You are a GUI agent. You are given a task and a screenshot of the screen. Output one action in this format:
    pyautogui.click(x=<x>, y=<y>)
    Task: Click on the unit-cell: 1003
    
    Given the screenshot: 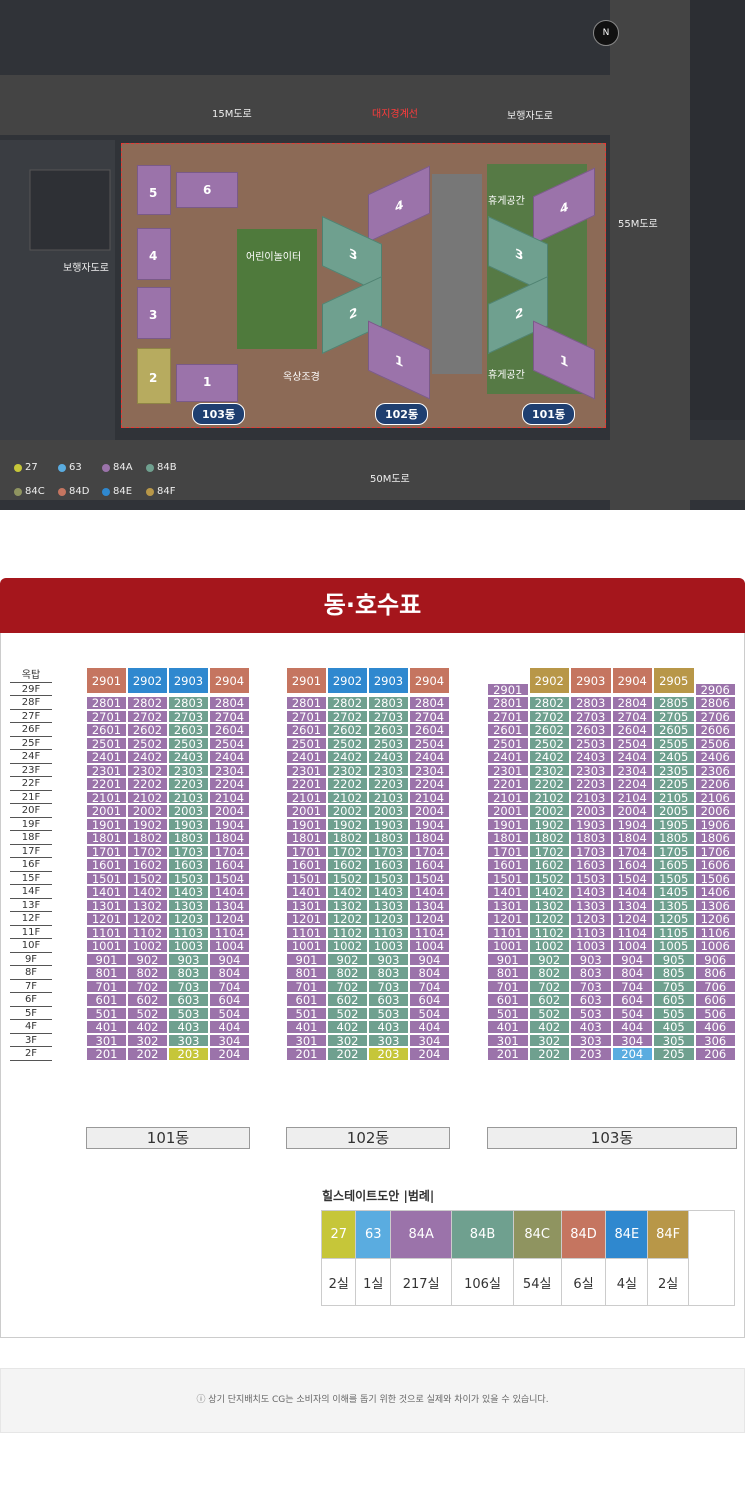 What is the action you would take?
    pyautogui.click(x=188, y=946)
    